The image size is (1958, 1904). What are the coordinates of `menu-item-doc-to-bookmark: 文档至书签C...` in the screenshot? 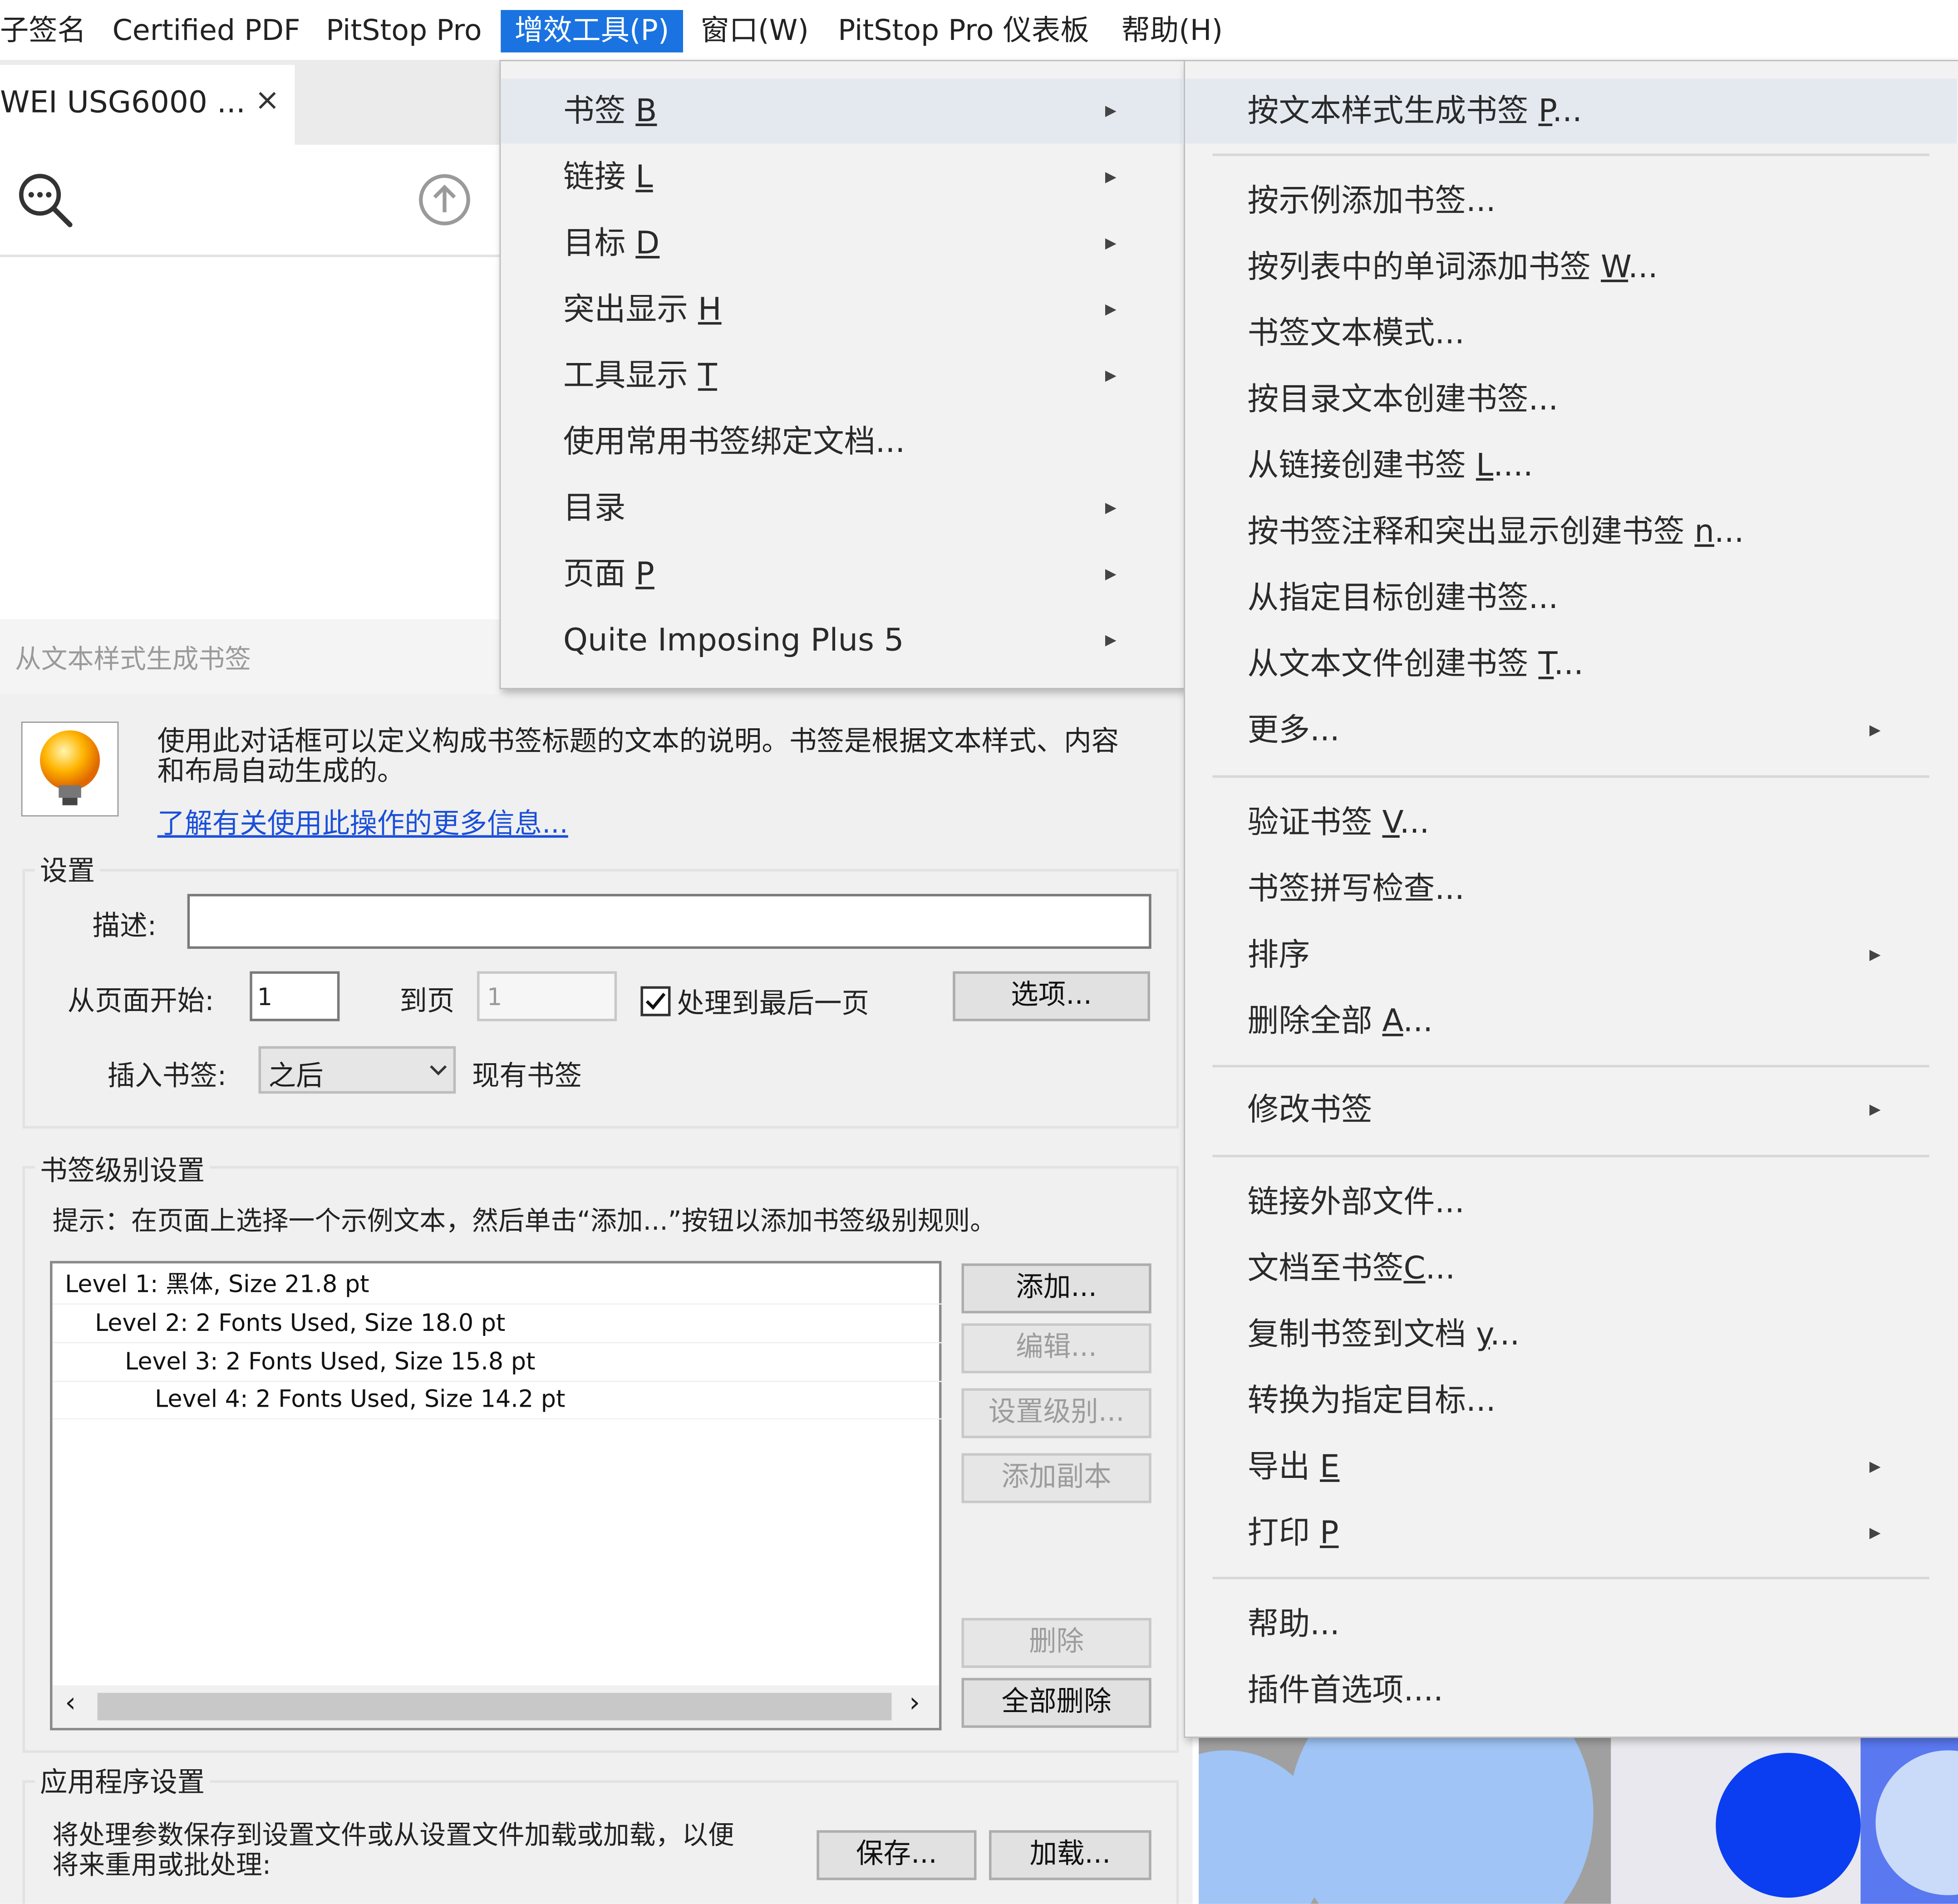 It's located at (1571, 1268).